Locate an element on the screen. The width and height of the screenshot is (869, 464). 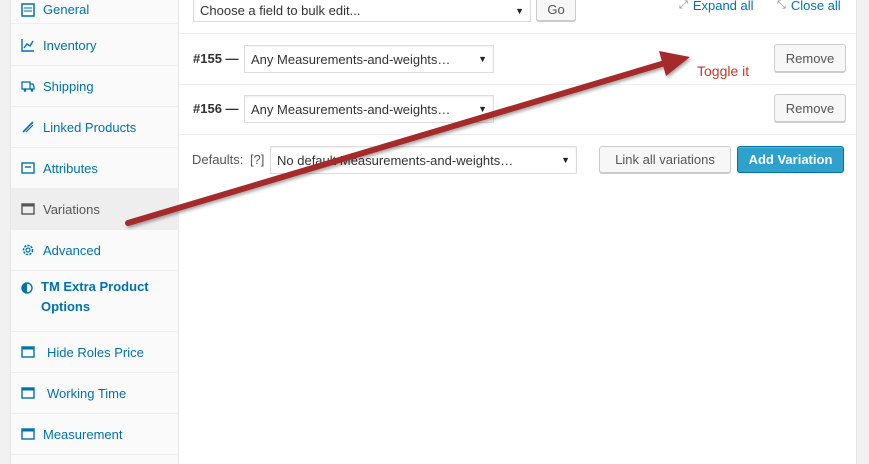
sidebar-item-shipping: Shipping is located at coordinates (95, 86).